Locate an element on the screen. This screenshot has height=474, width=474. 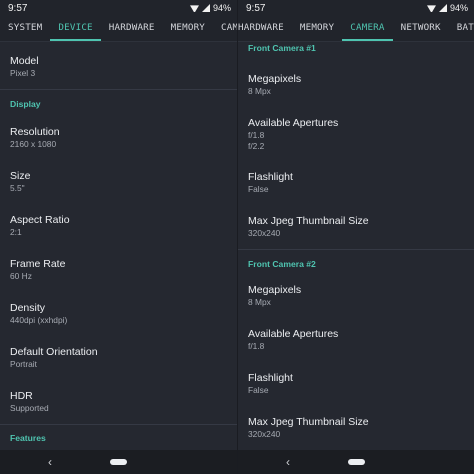
list-item: Frame Rate 60 Hz is located at coordinates (118, 277).